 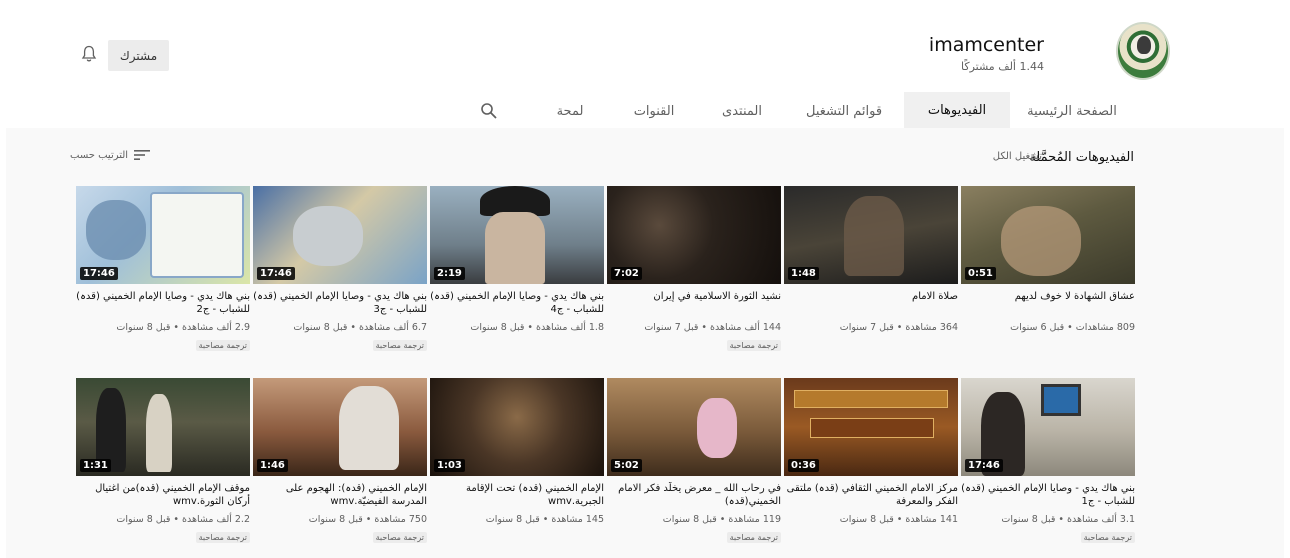 I want to click on channel-name: imamcenter, so click(x=986, y=45).